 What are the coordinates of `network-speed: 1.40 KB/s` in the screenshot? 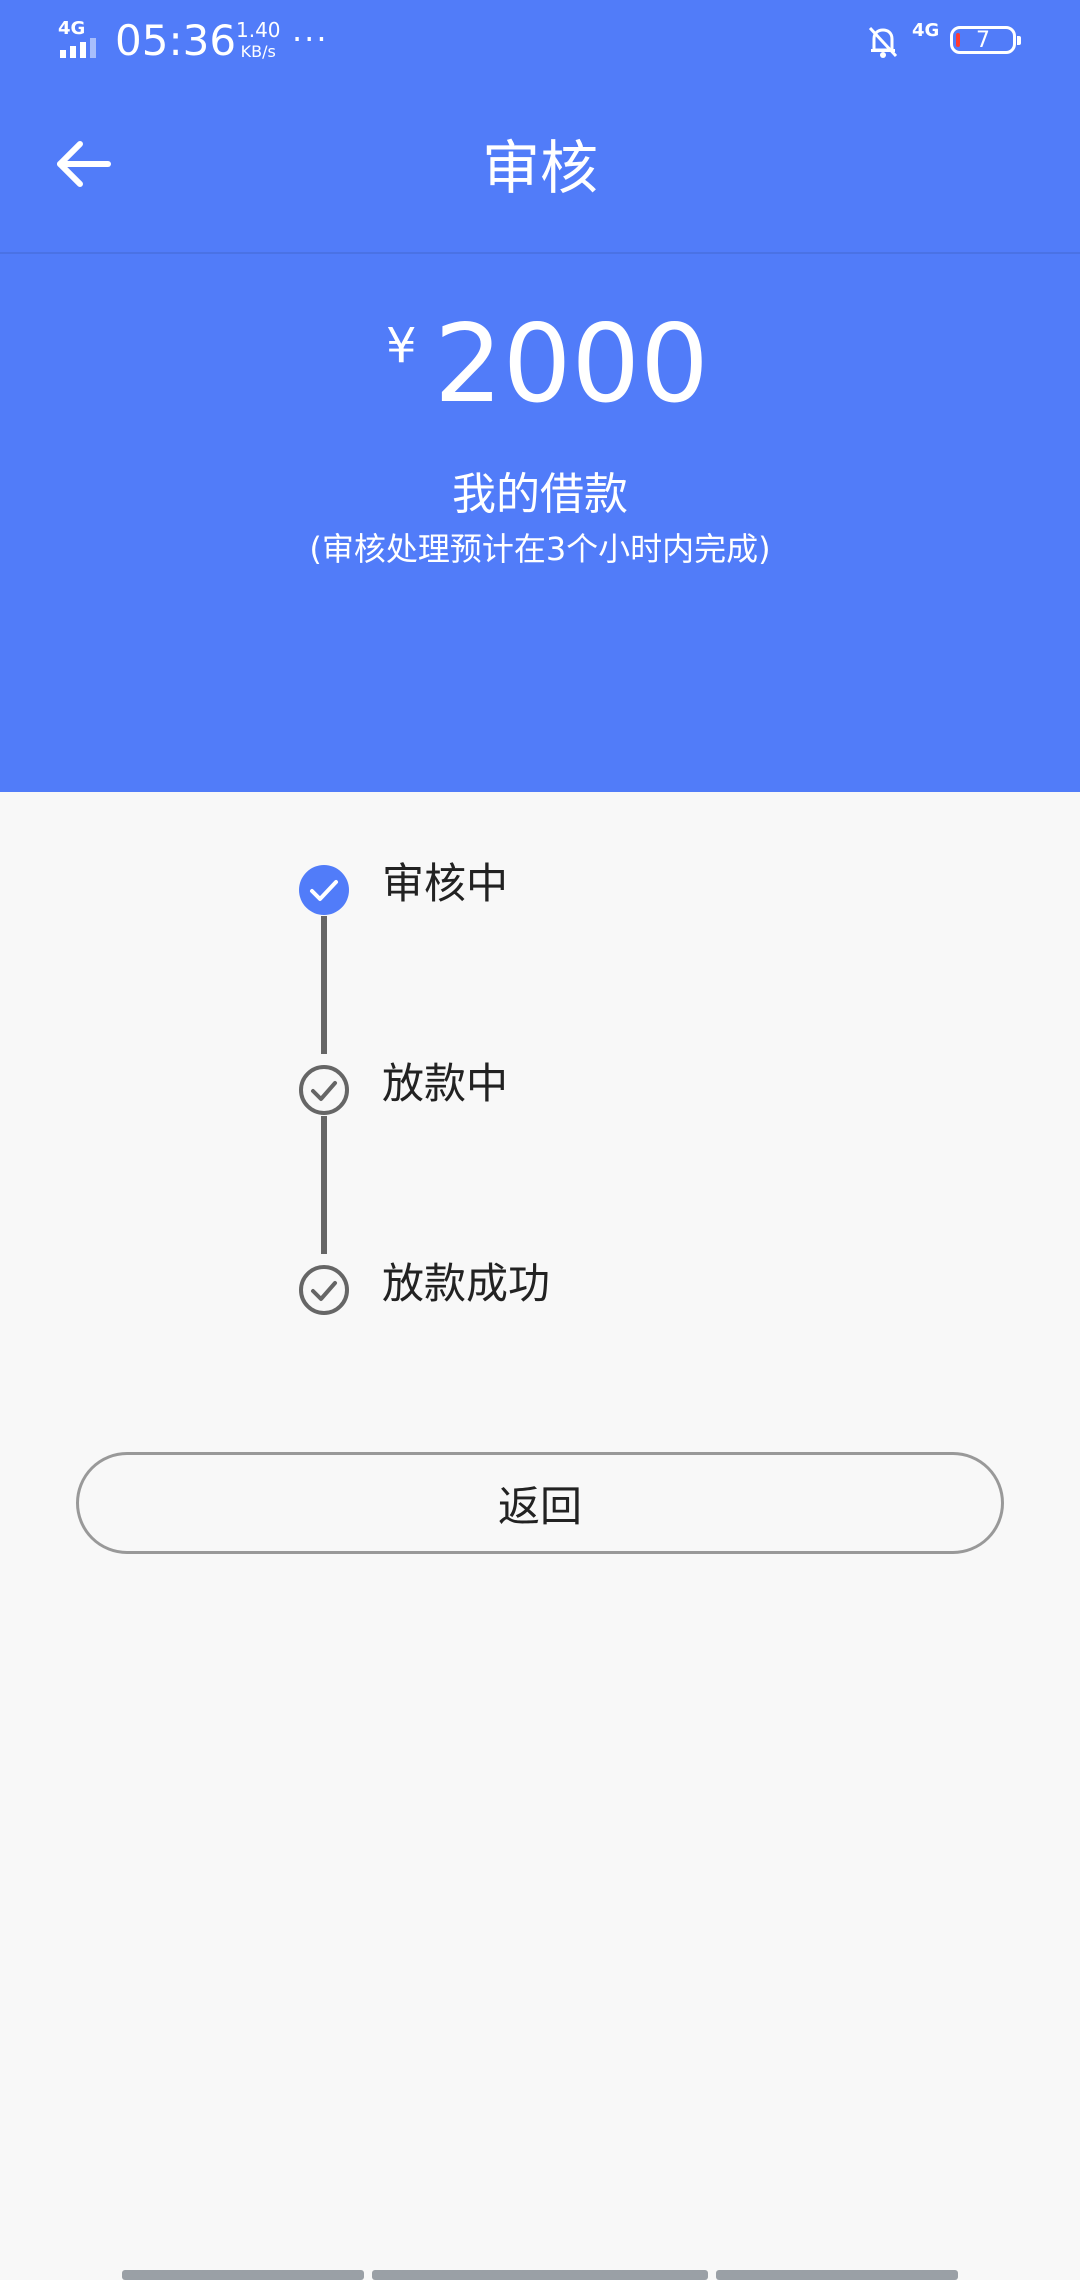 It's located at (258, 41).